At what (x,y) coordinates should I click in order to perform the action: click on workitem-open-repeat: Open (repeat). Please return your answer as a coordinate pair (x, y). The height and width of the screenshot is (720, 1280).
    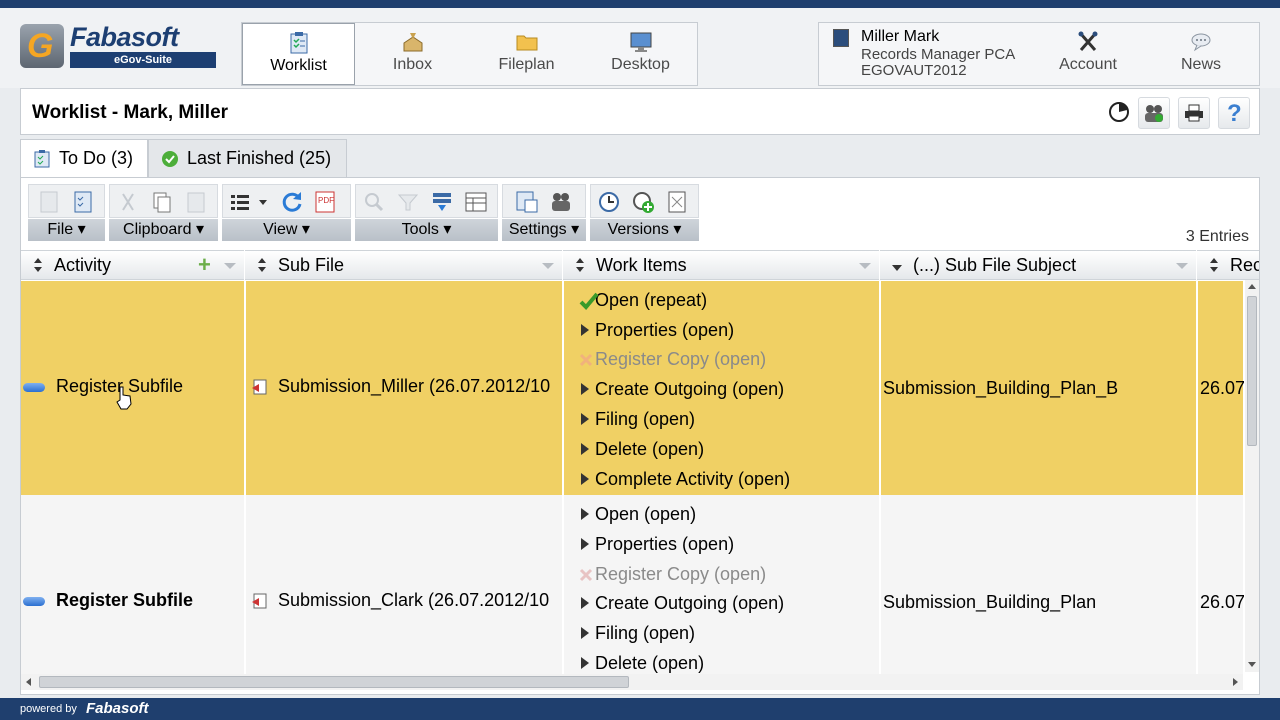
    Looking at the image, I should click on (640, 300).